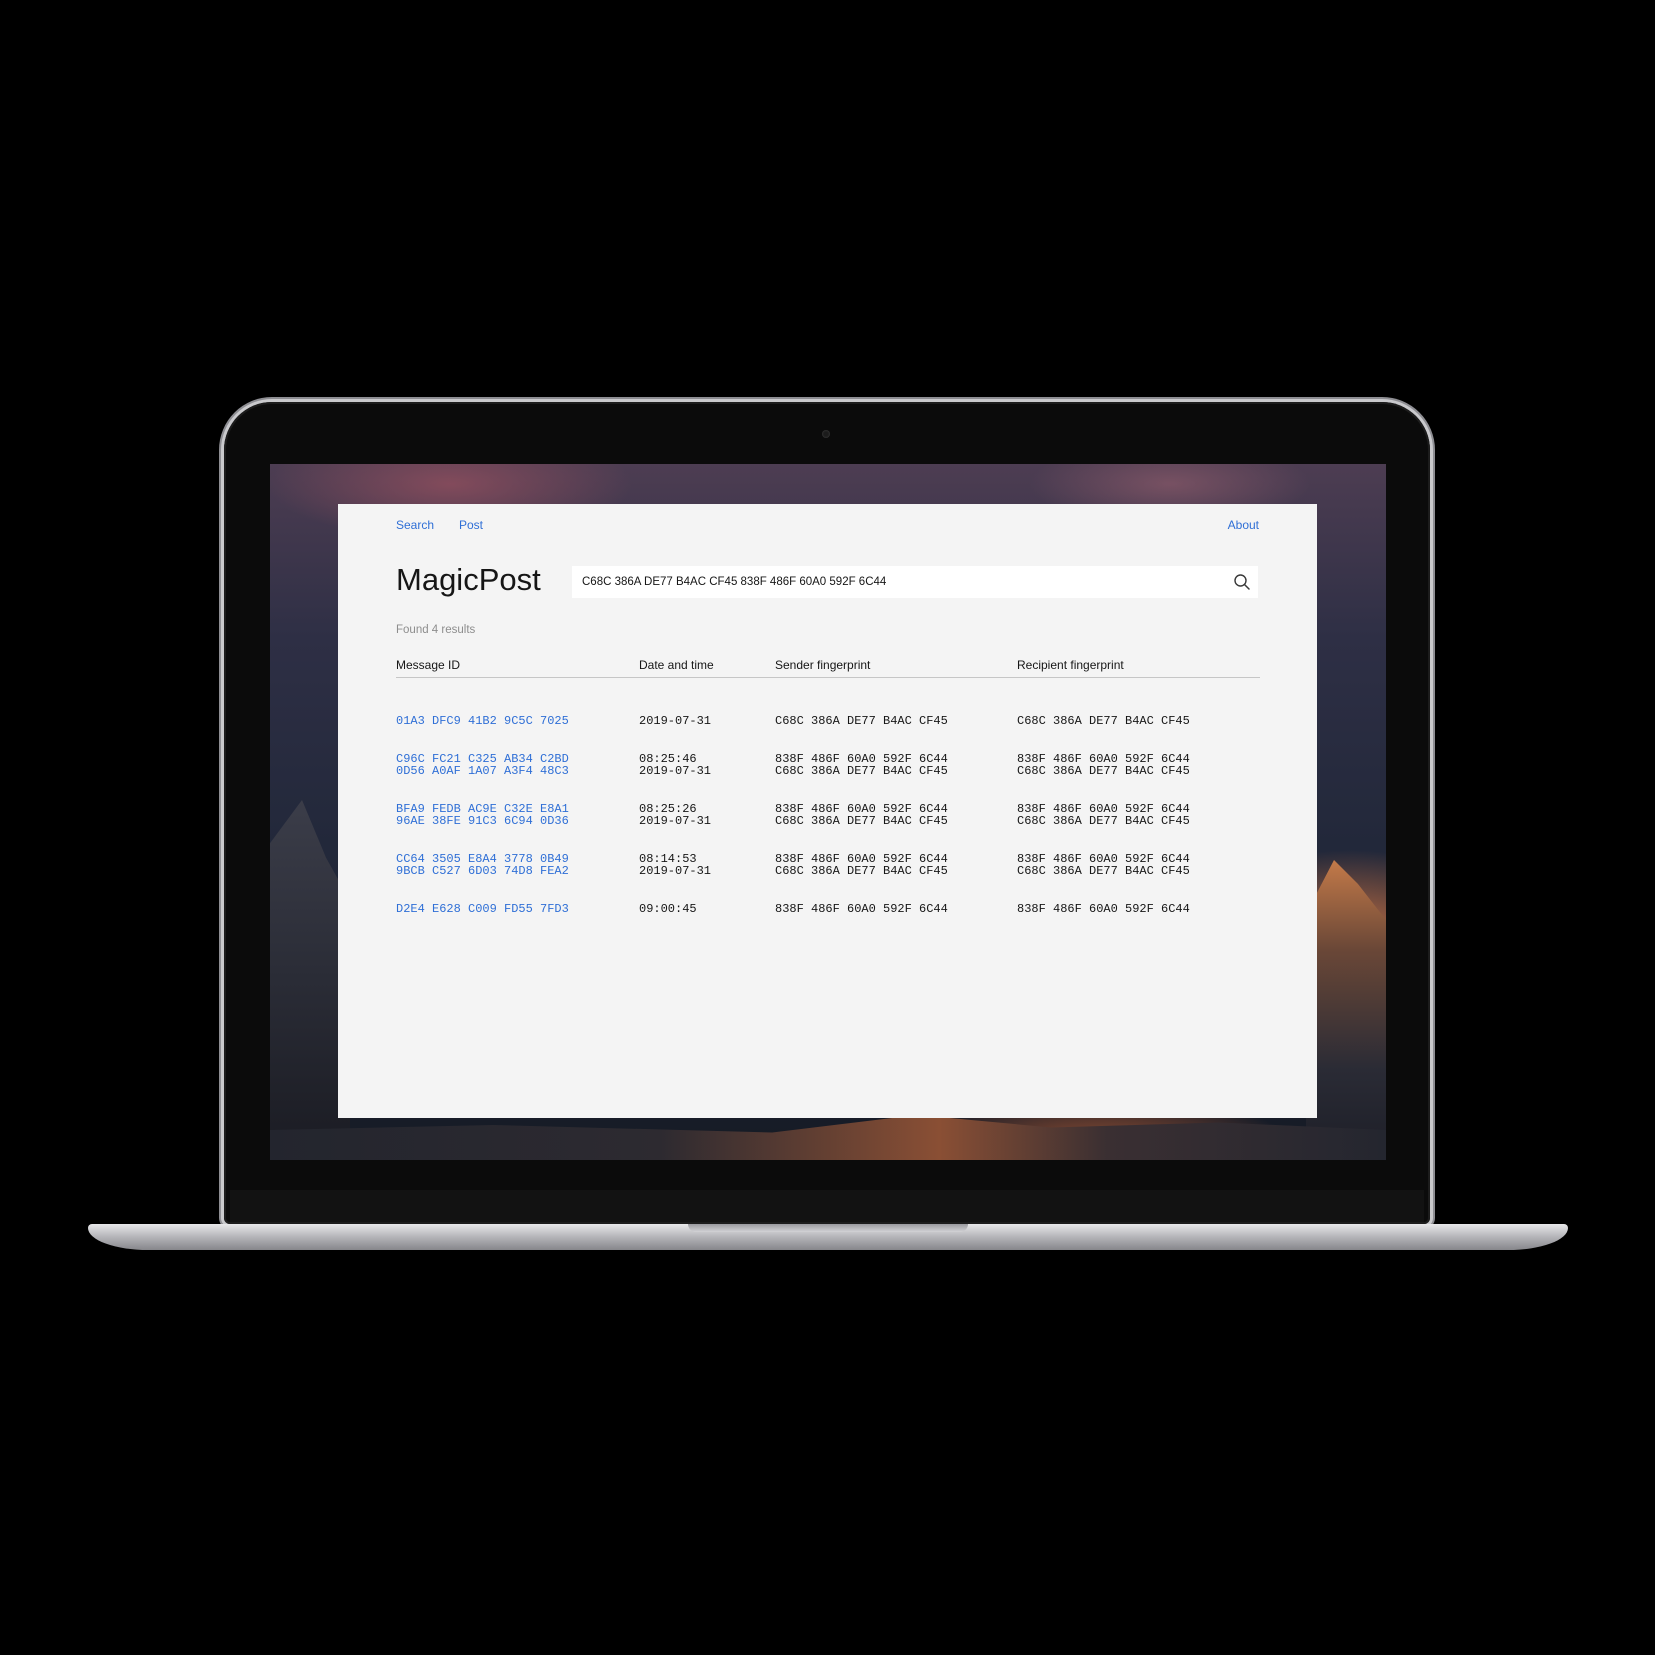 The image size is (1655, 1655). Describe the element at coordinates (436, 630) in the screenshot. I see `result-count: Found 4 results` at that location.